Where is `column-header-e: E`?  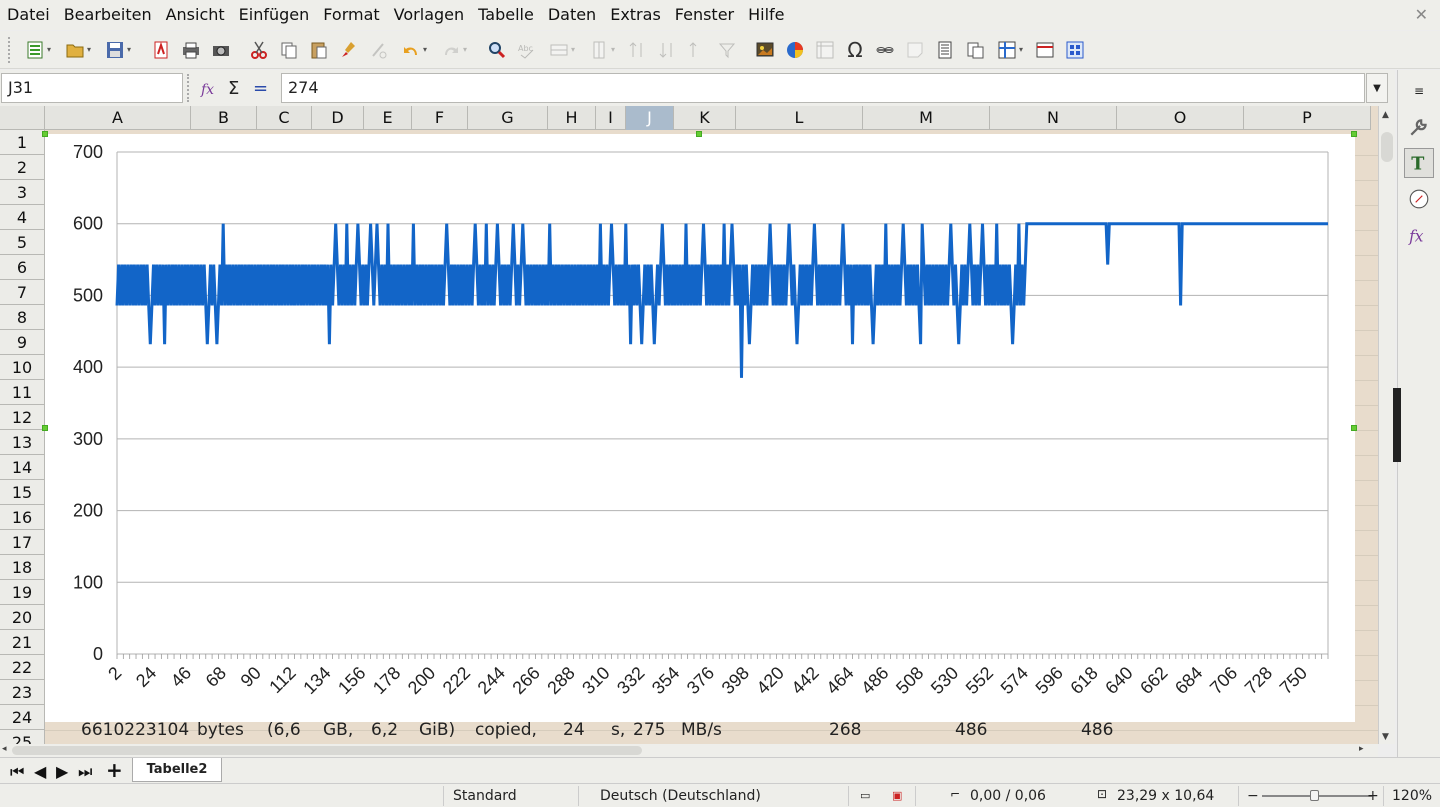
column-header-e: E is located at coordinates (388, 118).